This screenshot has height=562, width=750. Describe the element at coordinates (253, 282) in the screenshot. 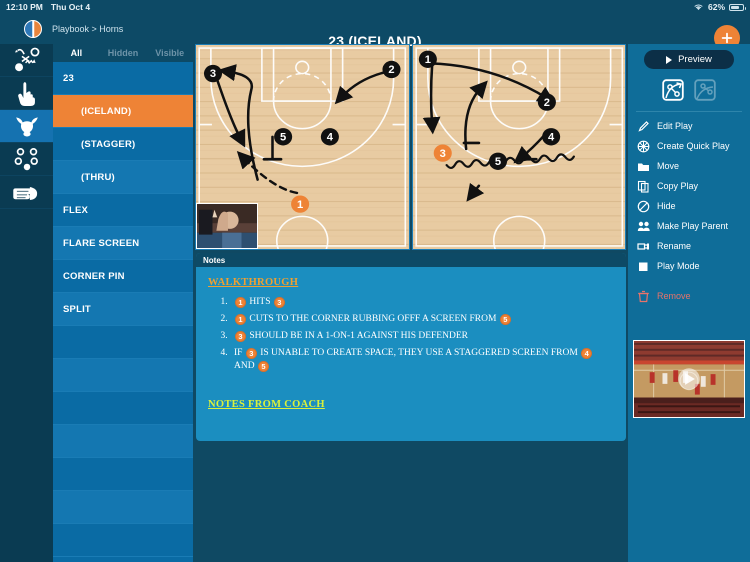

I see `walkthrough-heading: WALKTHROUGH` at that location.